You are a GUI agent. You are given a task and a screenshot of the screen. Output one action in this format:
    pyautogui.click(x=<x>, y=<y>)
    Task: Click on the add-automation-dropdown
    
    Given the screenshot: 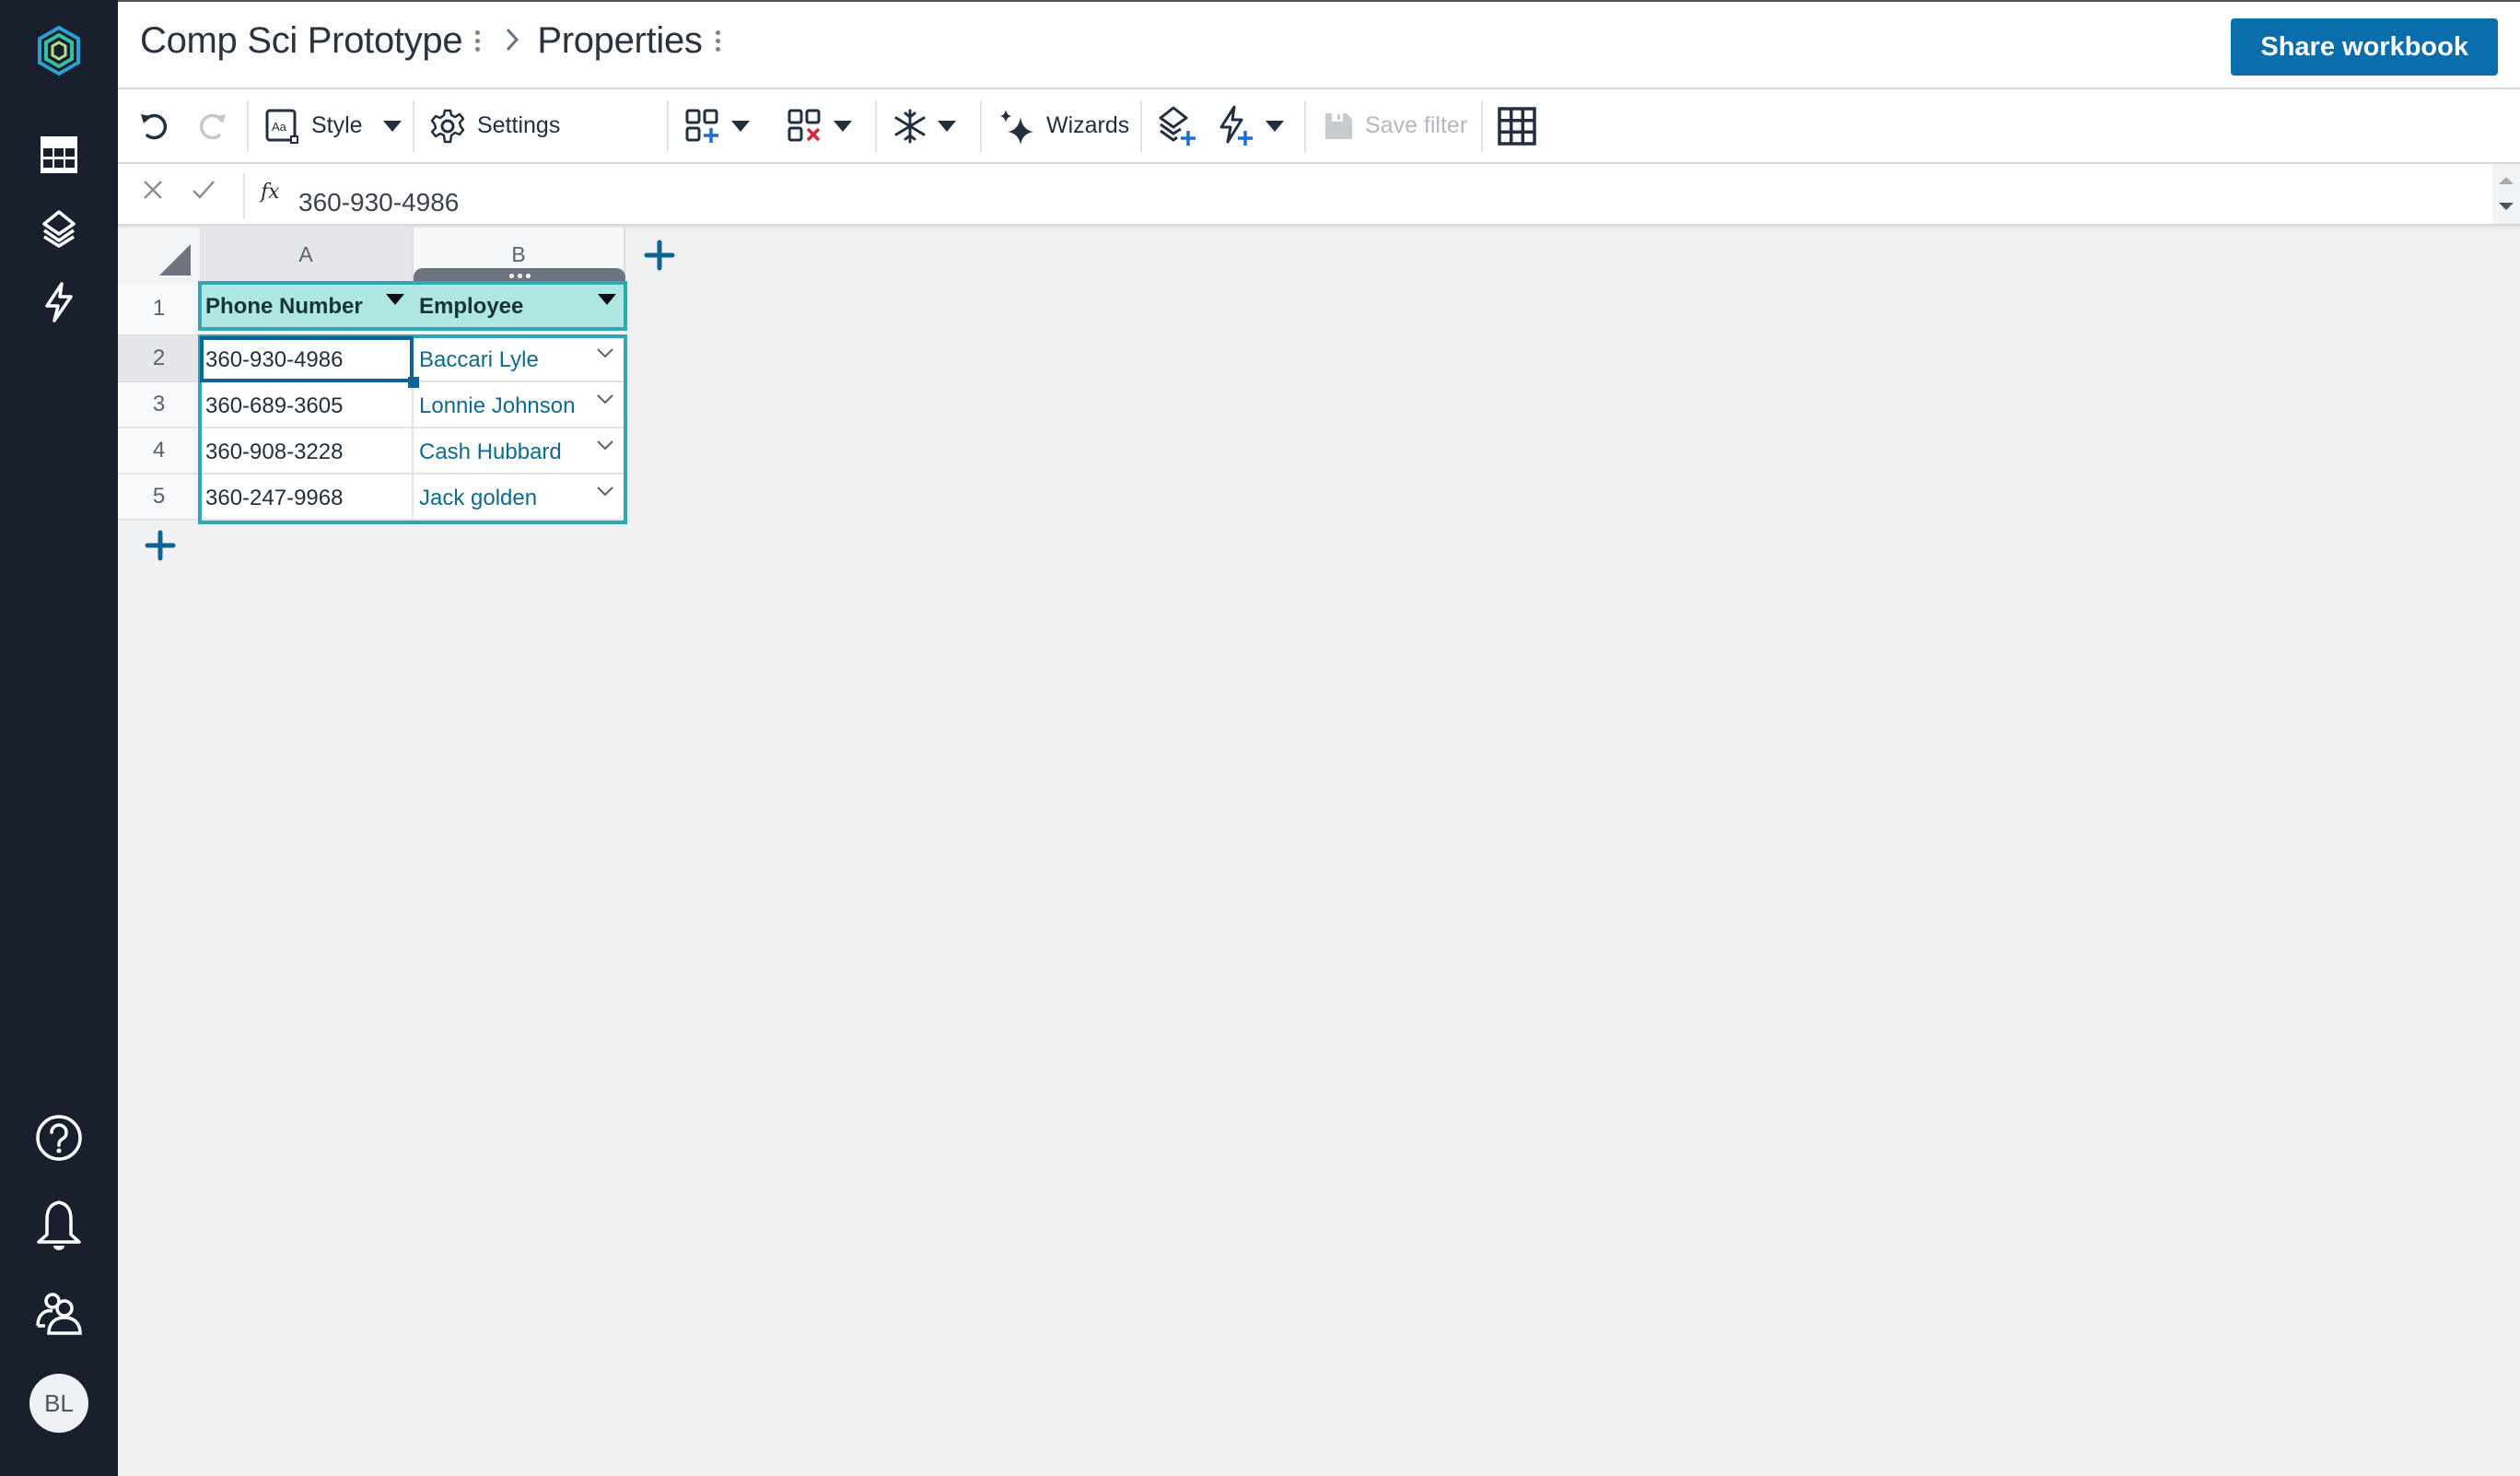 What is the action you would take?
    pyautogui.click(x=1251, y=126)
    